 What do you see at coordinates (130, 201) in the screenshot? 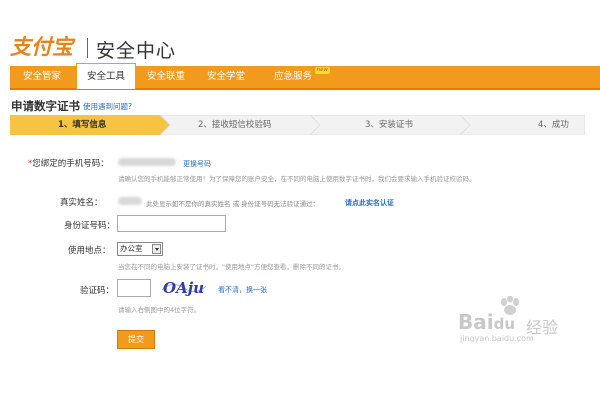
I see `real-name-masked` at bounding box center [130, 201].